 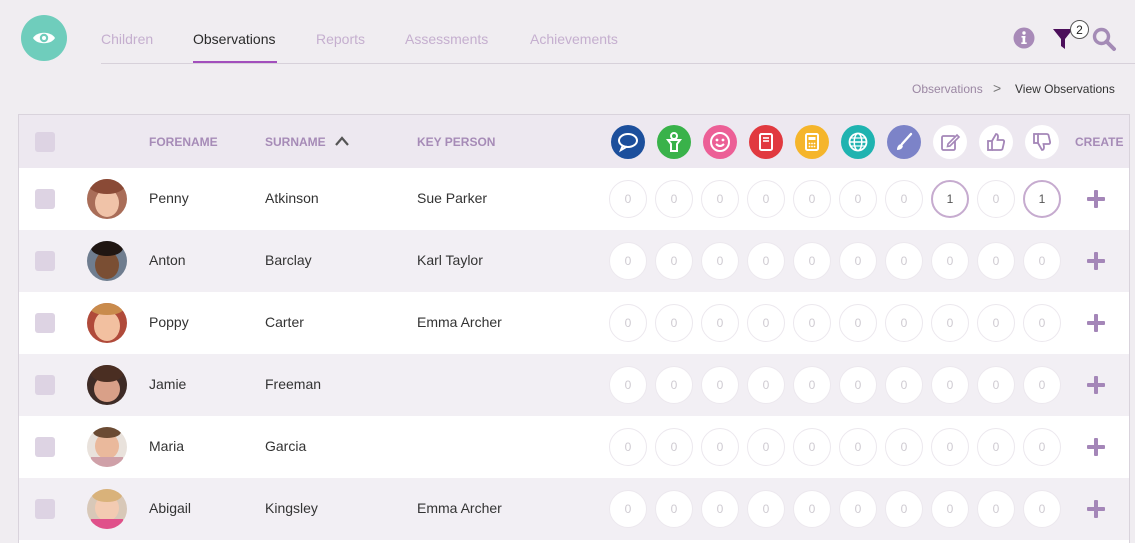 I want to click on key-person-header: KEY PERSON, so click(x=456, y=142).